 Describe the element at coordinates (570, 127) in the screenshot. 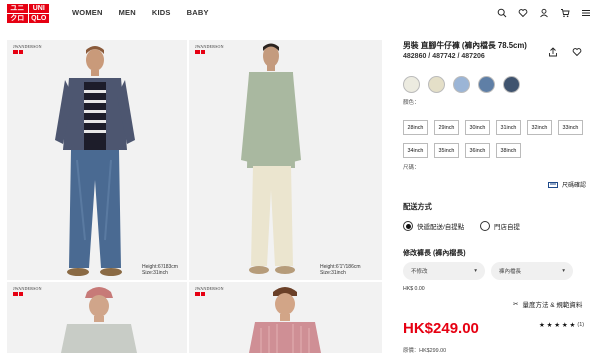

I see `size-option: 33inch` at that location.